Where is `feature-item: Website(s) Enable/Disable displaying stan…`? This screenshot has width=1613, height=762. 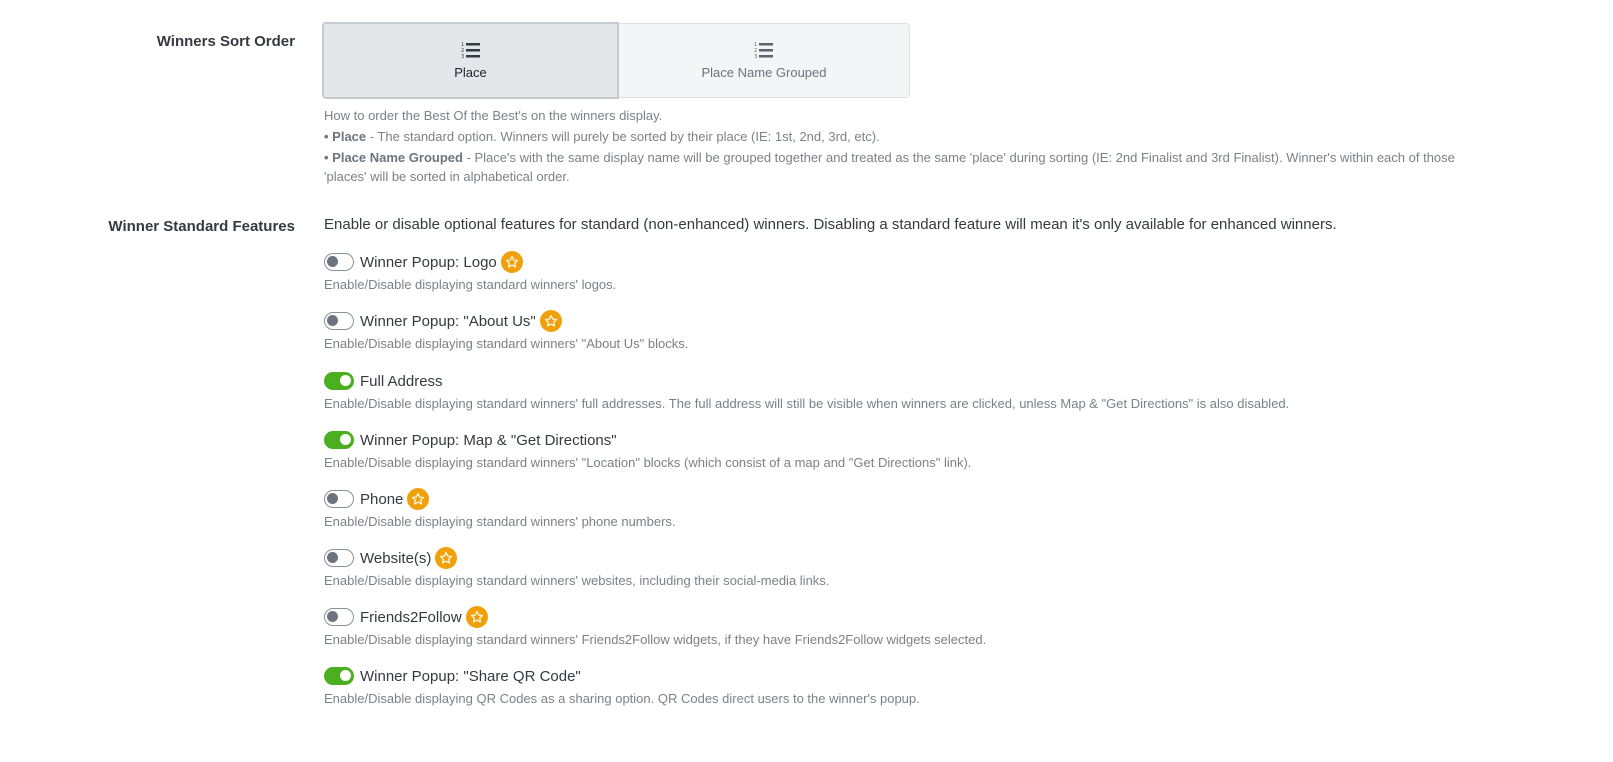
feature-item: Website(s) Enable/Disable displaying stan… is located at coordinates (949, 568).